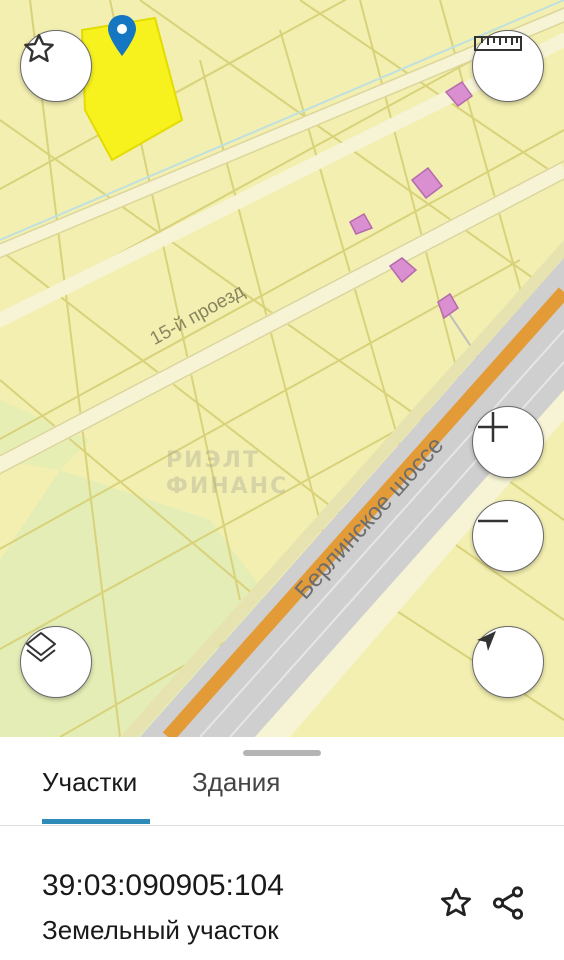 The width and height of the screenshot is (564, 960). I want to click on navigation-arrow-icon, so click(486, 641).